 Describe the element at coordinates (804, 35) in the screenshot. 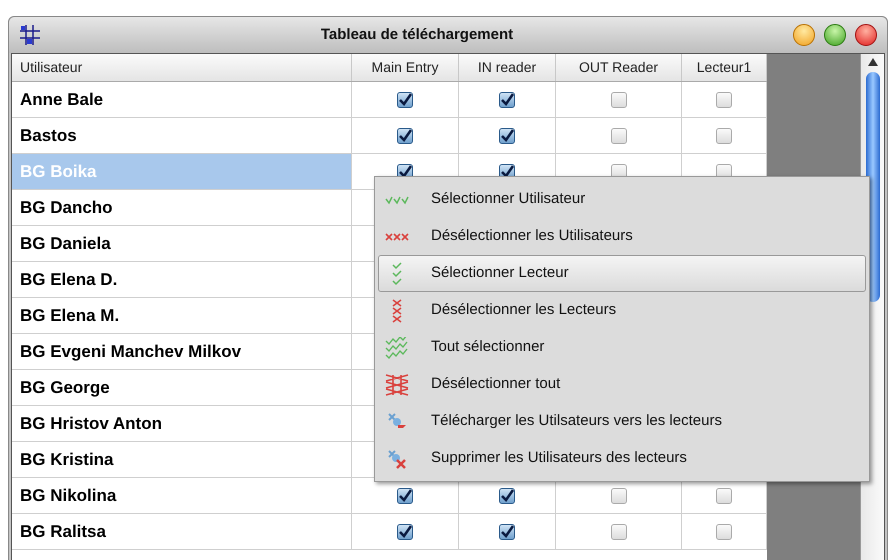

I see `minimize-button` at that location.